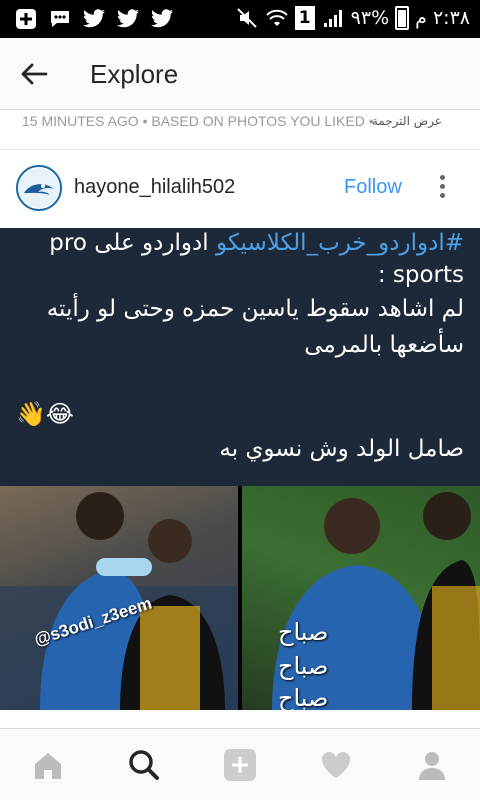 The width and height of the screenshot is (480, 800). Describe the element at coordinates (402, 18) in the screenshot. I see `battery-icon` at that location.